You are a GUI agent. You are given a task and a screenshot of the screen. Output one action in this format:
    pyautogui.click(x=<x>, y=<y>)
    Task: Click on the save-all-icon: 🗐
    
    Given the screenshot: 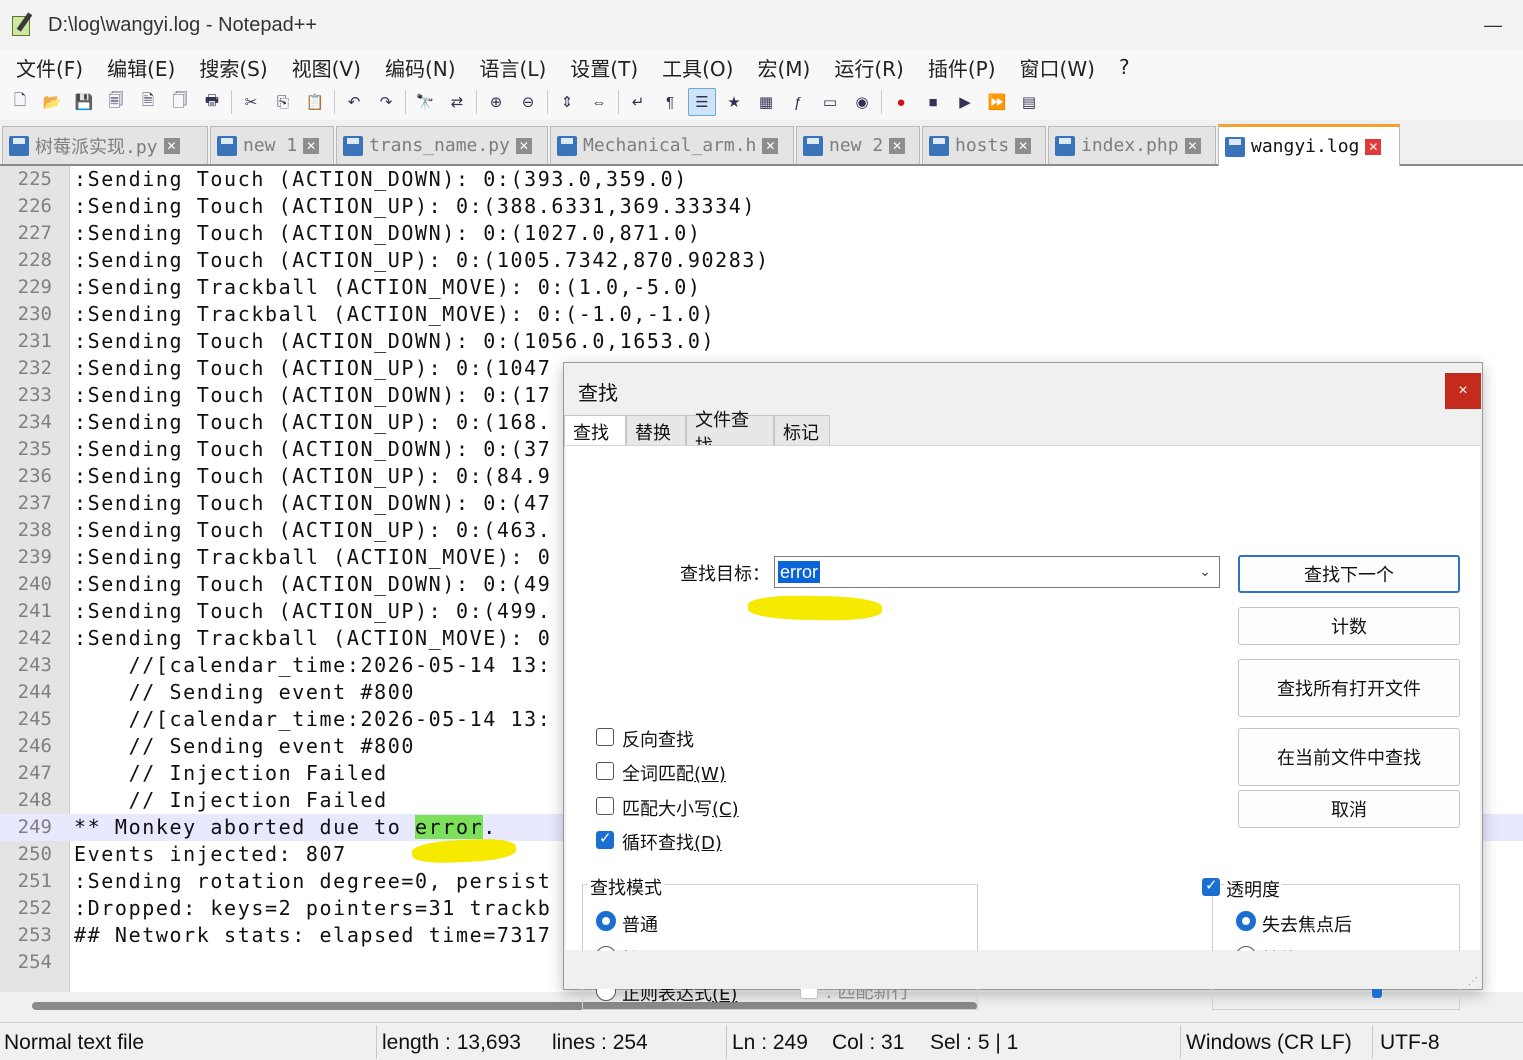 What is the action you would take?
    pyautogui.click(x=116, y=102)
    